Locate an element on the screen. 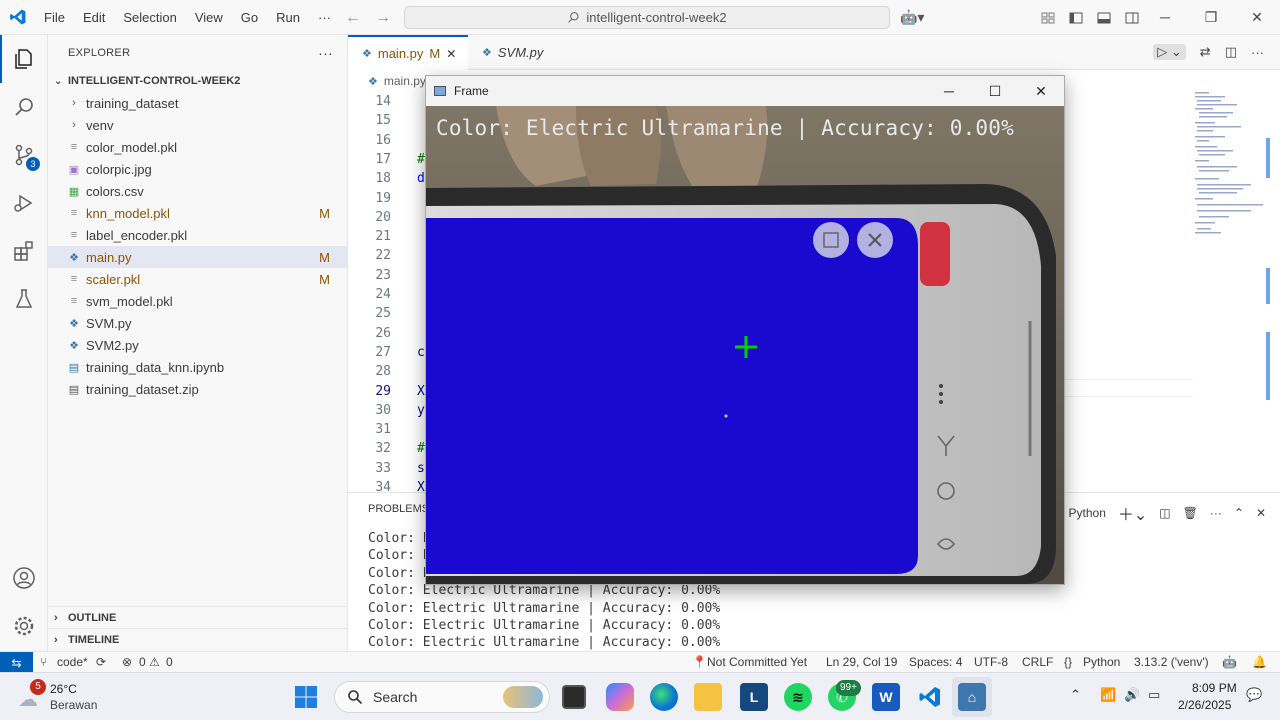 The height and width of the screenshot is (720, 1280). tree-item-training-dataset-zip: ▤ training_dataset.zip is located at coordinates (197, 389).